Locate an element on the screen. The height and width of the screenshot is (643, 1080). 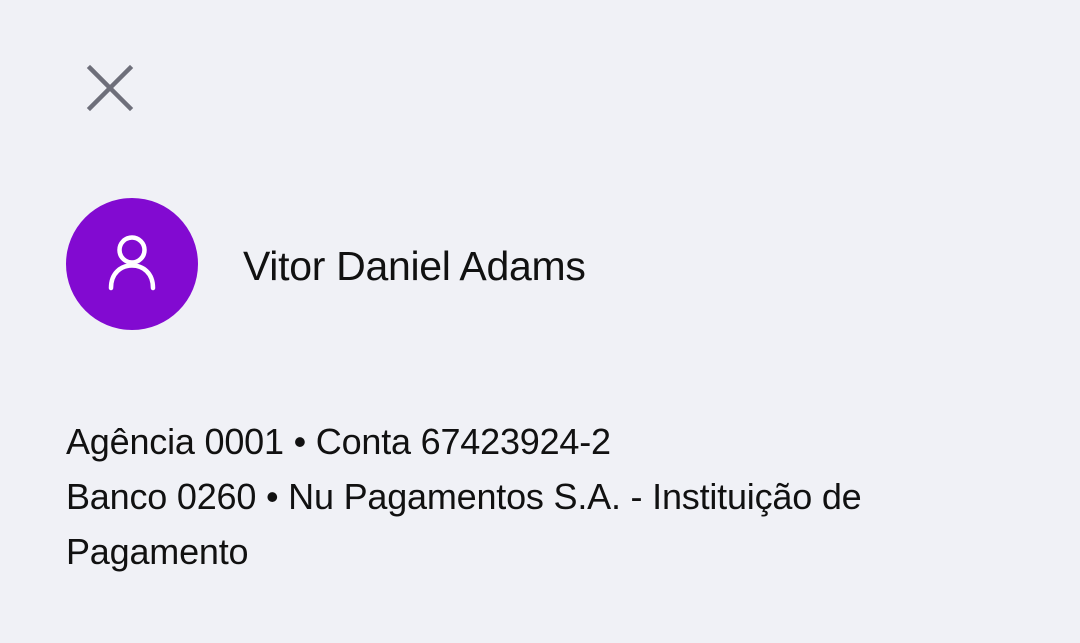
person-icon is located at coordinates (132, 264).